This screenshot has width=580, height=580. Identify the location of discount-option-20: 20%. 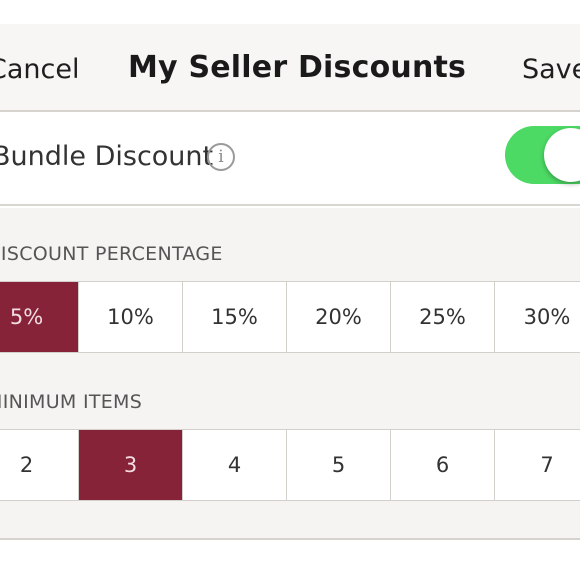
(339, 317).